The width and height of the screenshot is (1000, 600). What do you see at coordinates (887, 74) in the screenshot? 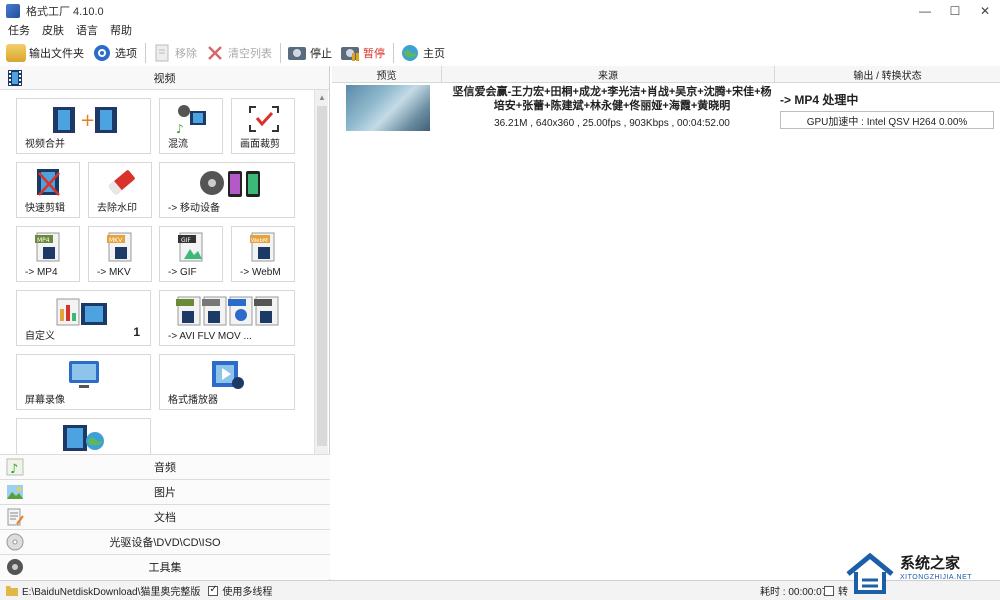
I see `column-output-status: 输出 / 转换状态` at bounding box center [887, 74].